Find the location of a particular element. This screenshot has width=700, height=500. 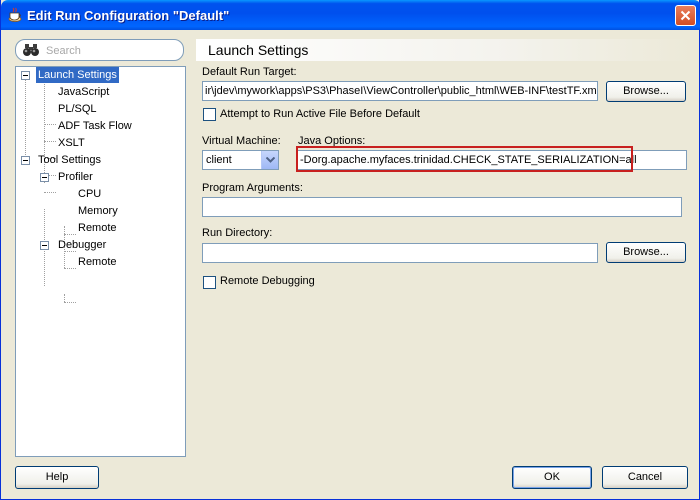

tree-item-profiler: Profiler is located at coordinates (75, 177).